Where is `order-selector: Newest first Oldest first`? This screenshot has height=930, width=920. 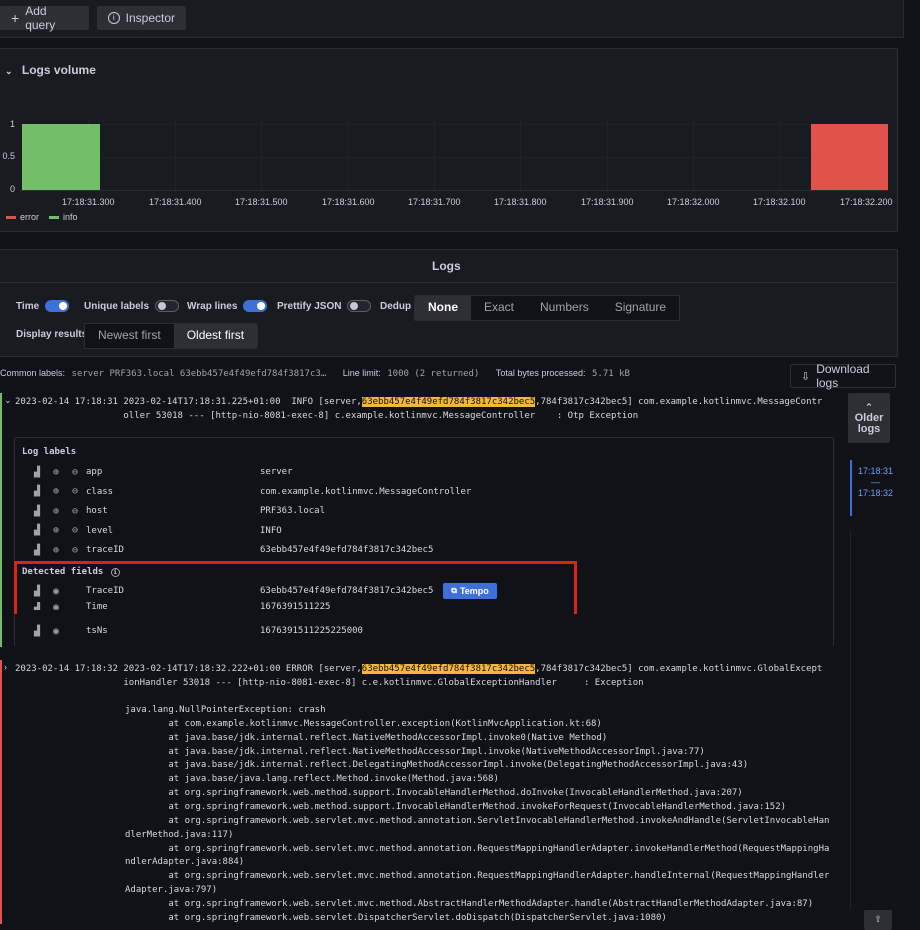
order-selector: Newest first Oldest first is located at coordinates (171, 336).